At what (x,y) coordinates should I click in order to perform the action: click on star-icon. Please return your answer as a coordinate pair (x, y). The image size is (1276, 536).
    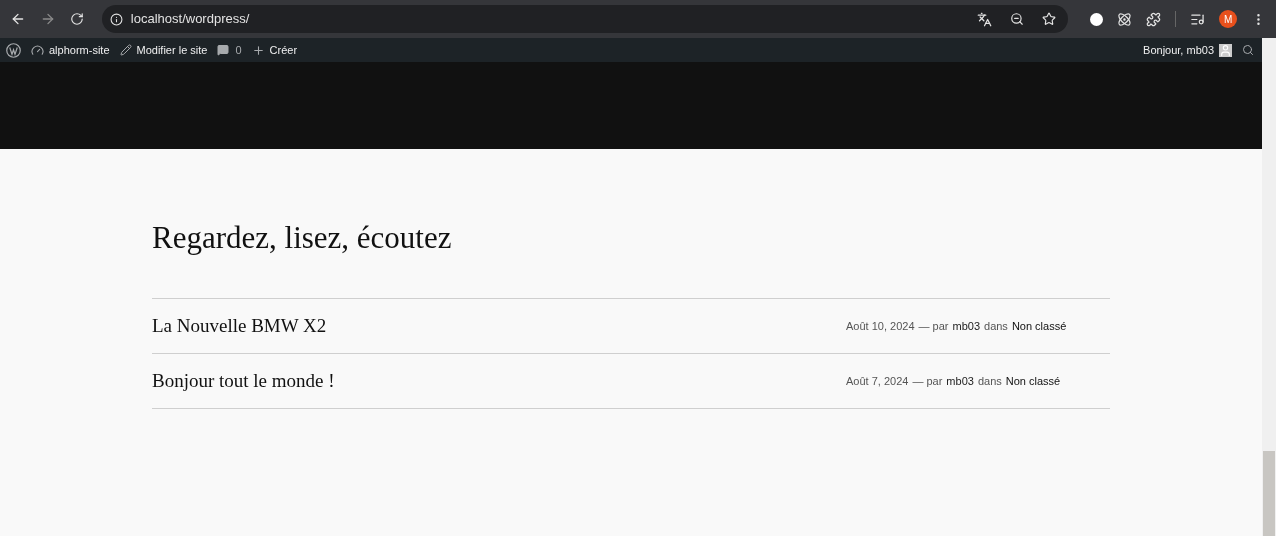
    Looking at the image, I should click on (1049, 19).